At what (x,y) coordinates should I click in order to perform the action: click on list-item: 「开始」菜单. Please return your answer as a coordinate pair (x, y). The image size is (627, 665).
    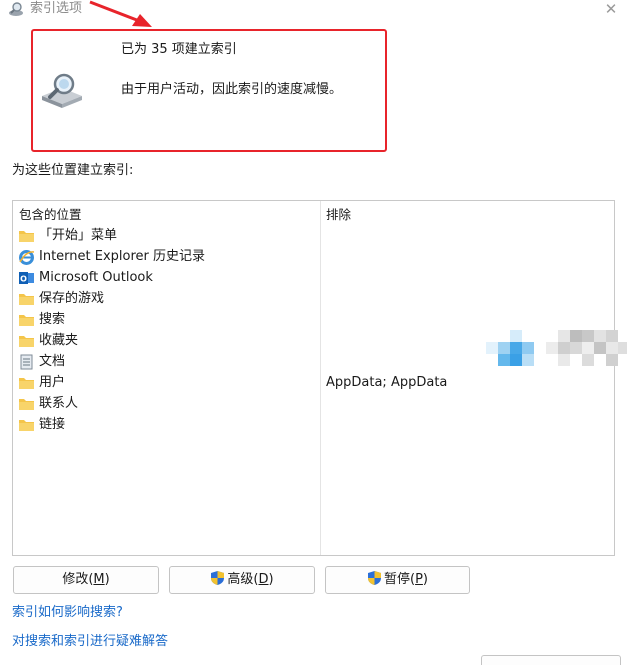
    Looking at the image, I should click on (167, 236).